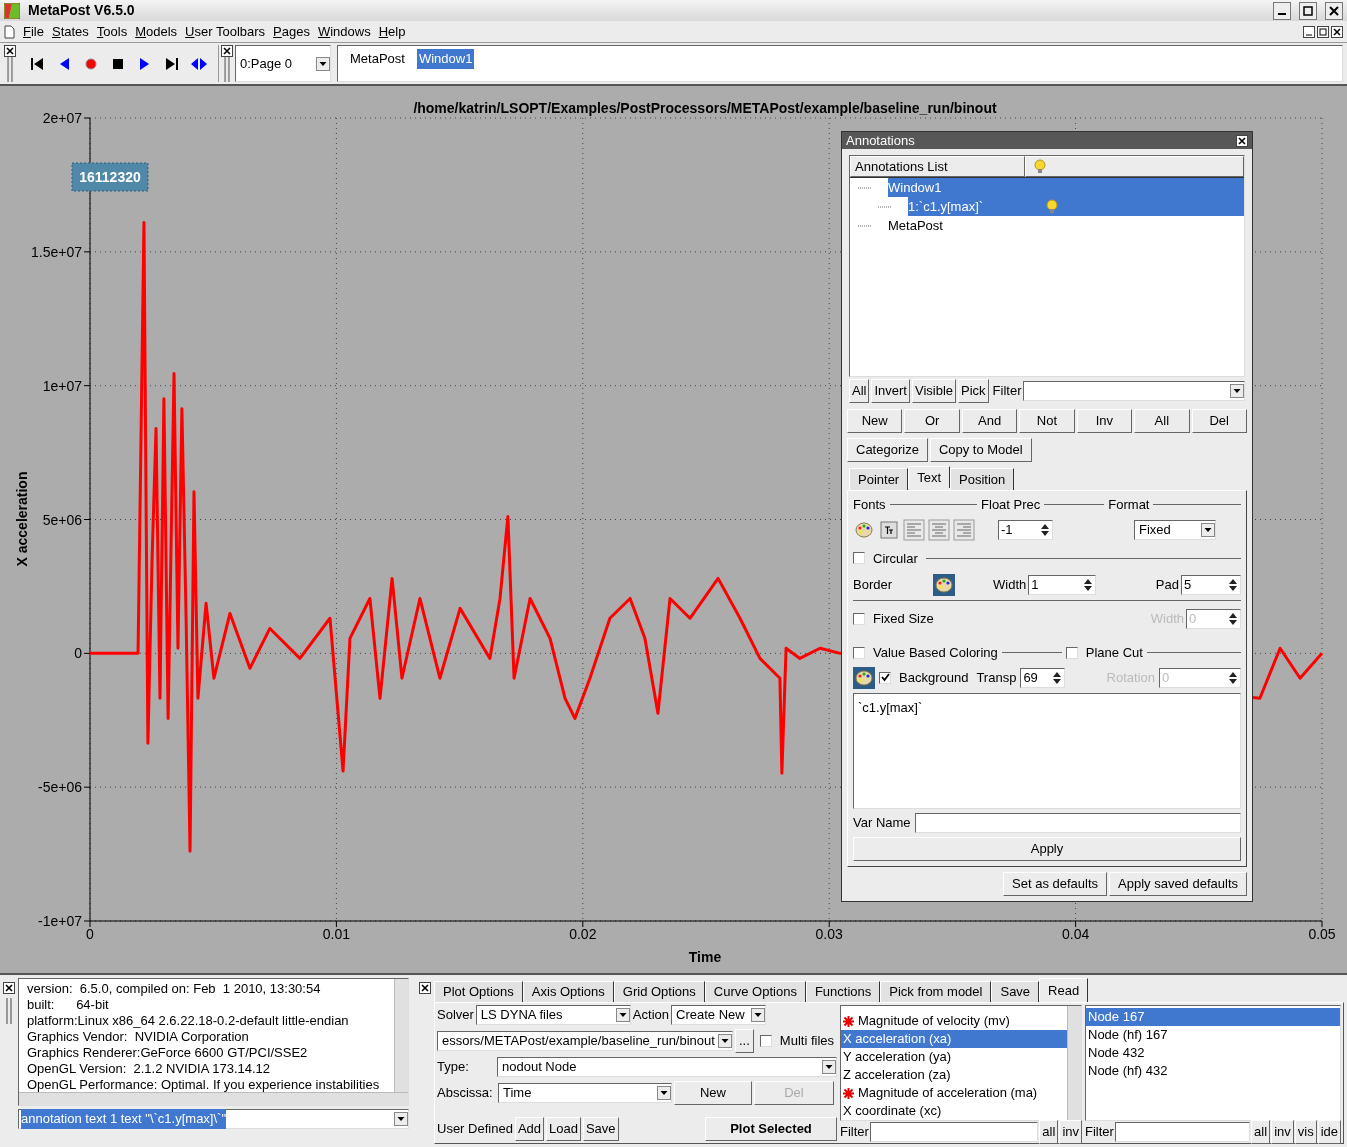 This screenshot has width=1347, height=1147. Describe the element at coordinates (932, 421) in the screenshot. I see `button: Or` at that location.